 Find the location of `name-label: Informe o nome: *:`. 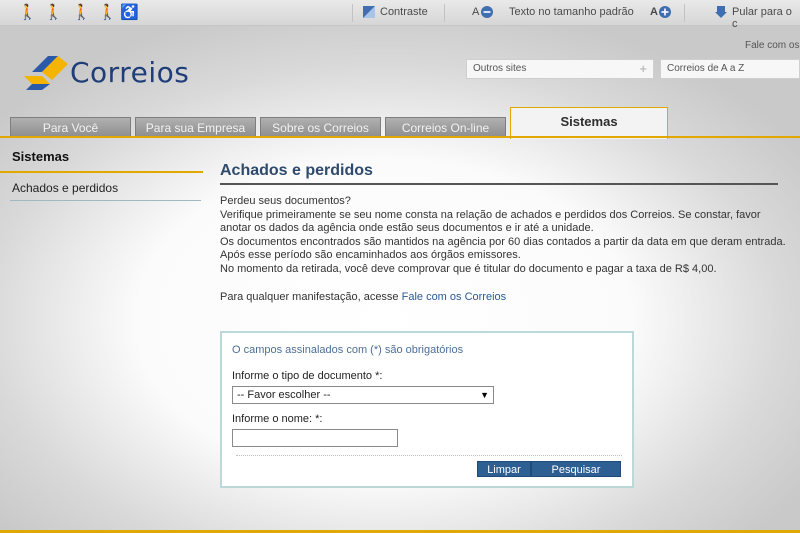

name-label: Informe o nome: *: is located at coordinates (277, 419).